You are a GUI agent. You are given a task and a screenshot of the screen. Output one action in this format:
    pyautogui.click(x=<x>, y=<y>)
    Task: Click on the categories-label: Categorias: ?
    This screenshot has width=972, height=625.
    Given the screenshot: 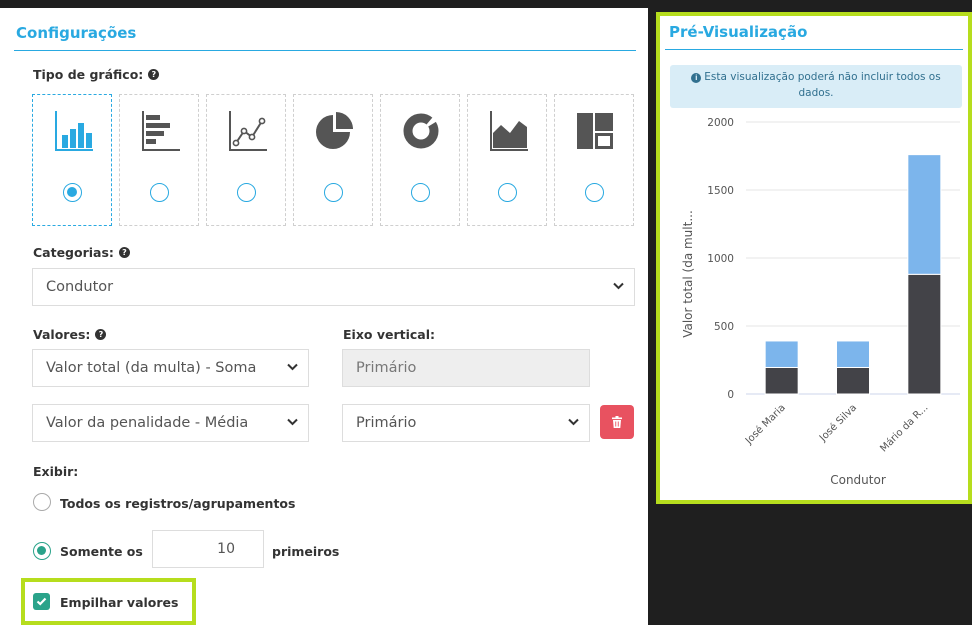 What is the action you would take?
    pyautogui.click(x=81, y=252)
    